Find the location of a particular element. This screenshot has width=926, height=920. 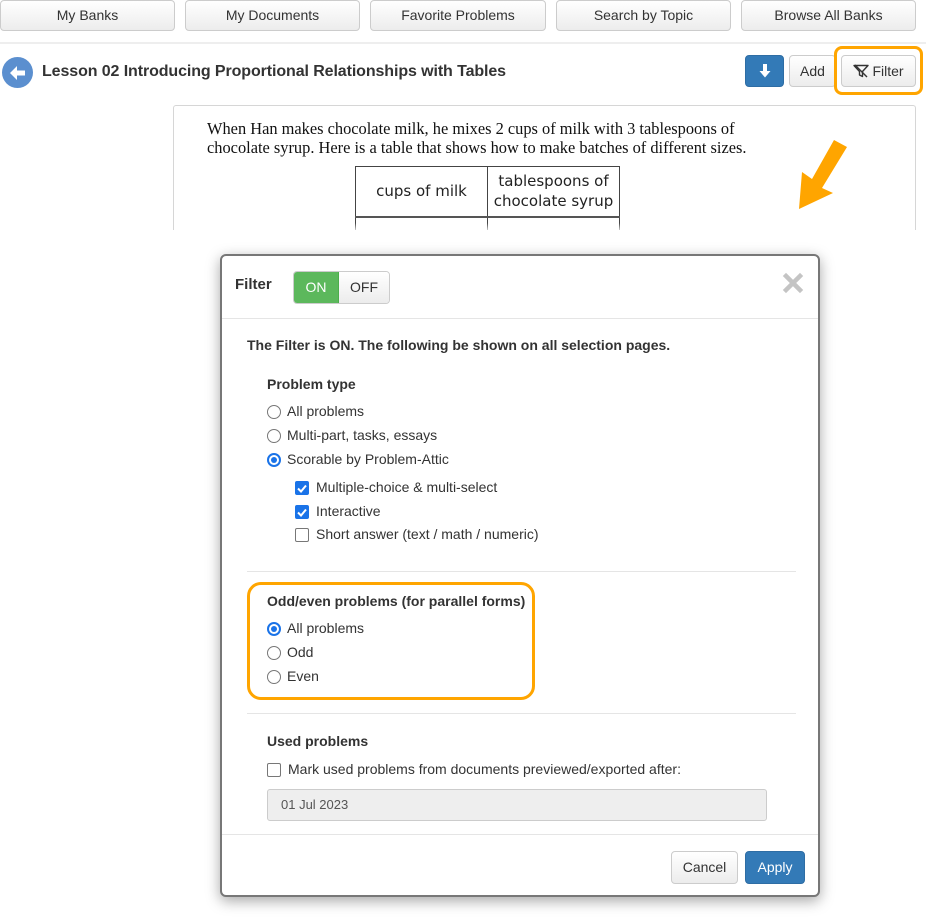

arrow-down-icon is located at coordinates (764, 71).